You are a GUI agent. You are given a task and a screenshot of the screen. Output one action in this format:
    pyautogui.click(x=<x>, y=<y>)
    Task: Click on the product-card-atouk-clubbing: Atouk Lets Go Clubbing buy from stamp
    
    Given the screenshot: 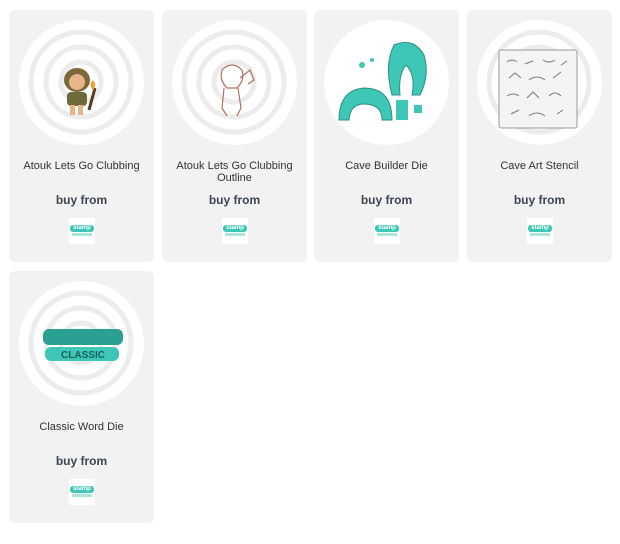 What is the action you would take?
    pyautogui.click(x=81, y=136)
    